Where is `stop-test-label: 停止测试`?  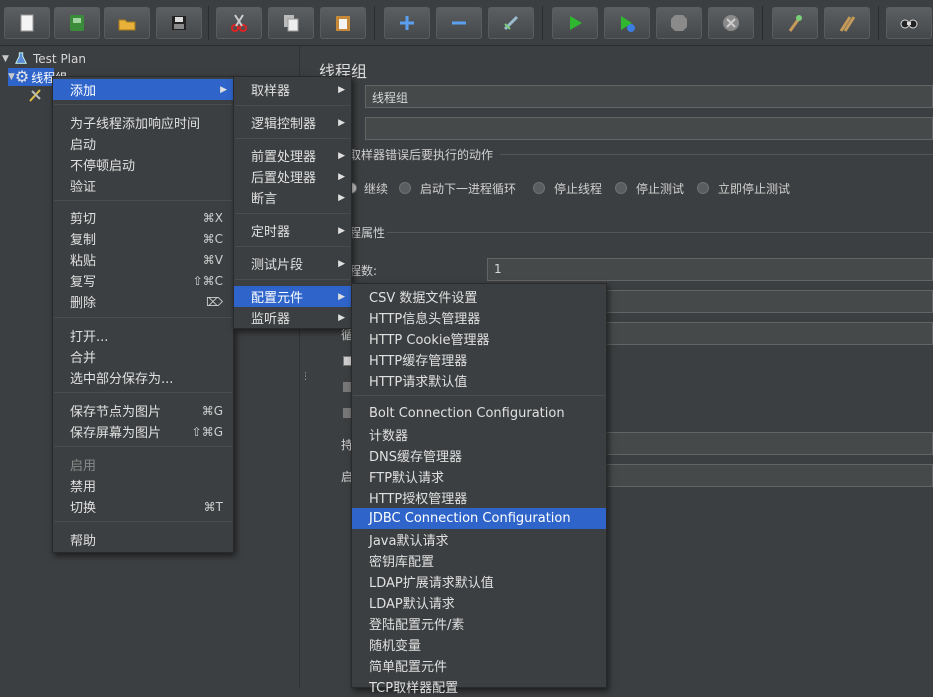 stop-test-label: 停止测试 is located at coordinates (660, 189).